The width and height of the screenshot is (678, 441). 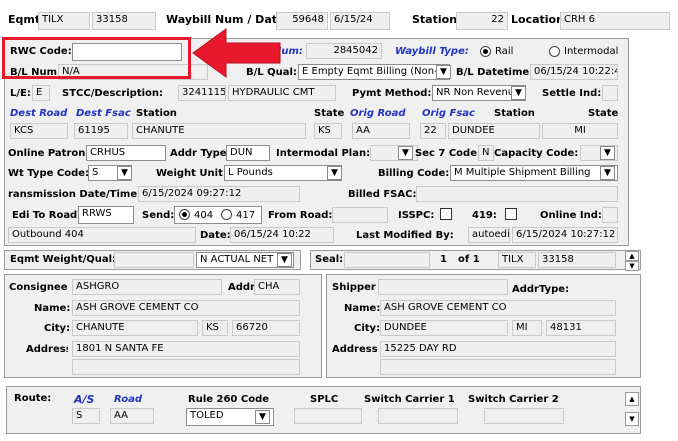 I want to click on bl-qual-select: E Empty Eqmt Billing (Non-Re, so click(x=374, y=72).